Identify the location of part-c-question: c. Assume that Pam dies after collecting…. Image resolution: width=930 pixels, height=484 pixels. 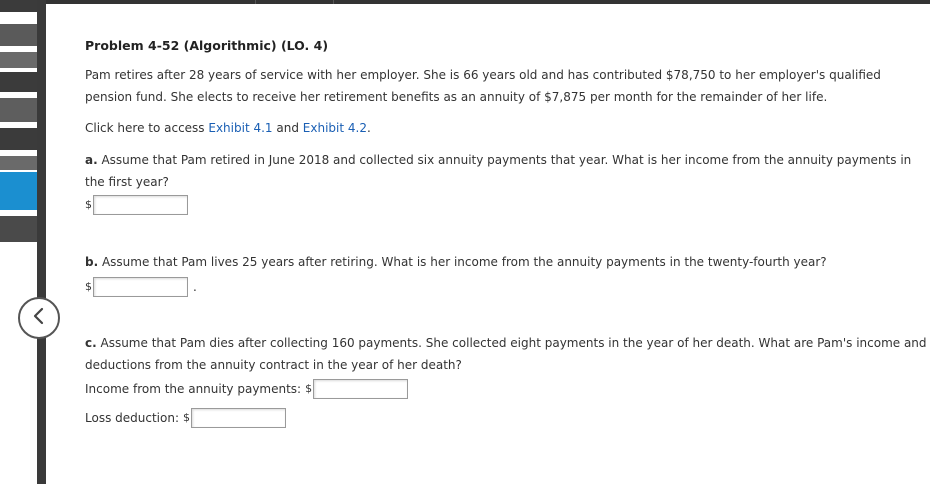
(507, 354).